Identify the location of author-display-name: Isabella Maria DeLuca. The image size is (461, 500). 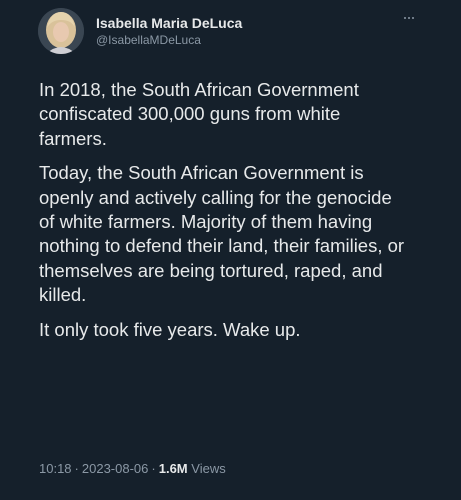
(169, 23).